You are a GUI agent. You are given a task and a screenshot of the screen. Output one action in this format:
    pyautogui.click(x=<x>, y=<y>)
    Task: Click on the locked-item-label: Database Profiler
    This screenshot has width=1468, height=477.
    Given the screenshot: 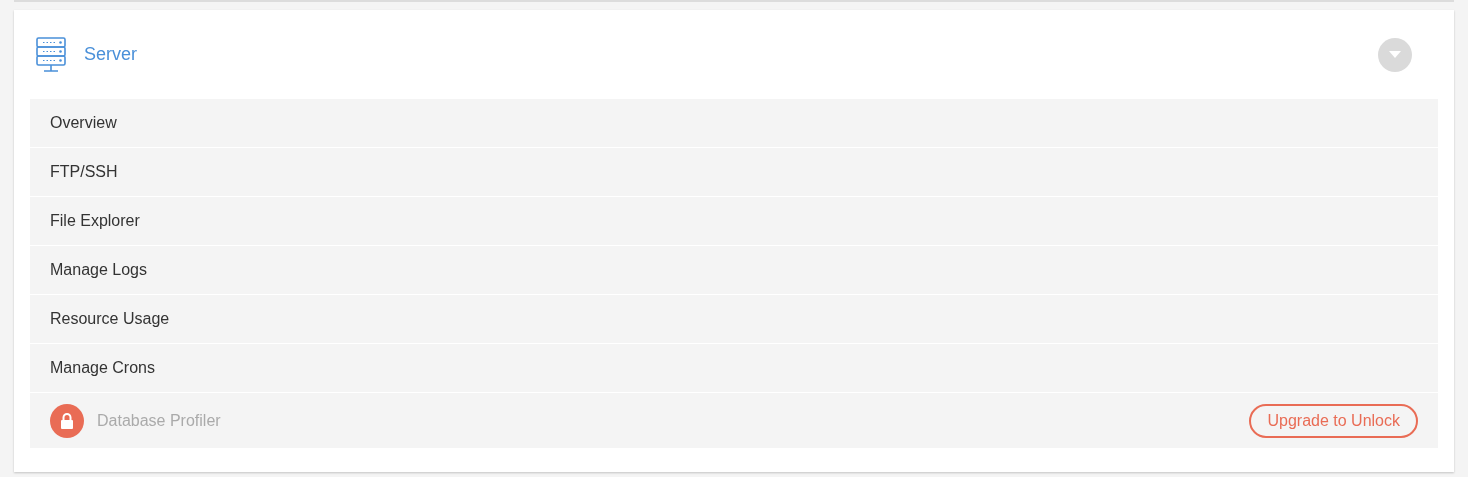 What is the action you would take?
    pyautogui.click(x=159, y=420)
    